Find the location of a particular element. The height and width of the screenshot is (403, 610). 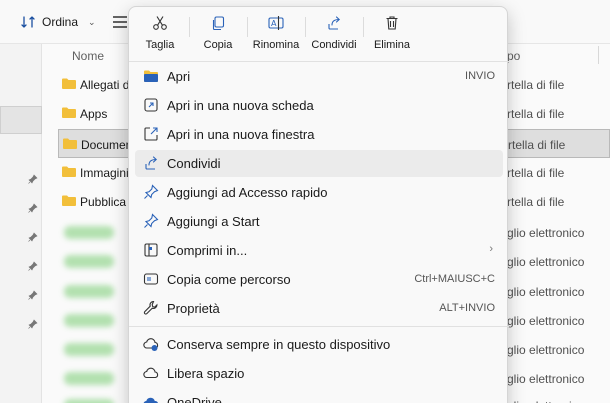

delete-button: Elimina is located at coordinates (392, 35).